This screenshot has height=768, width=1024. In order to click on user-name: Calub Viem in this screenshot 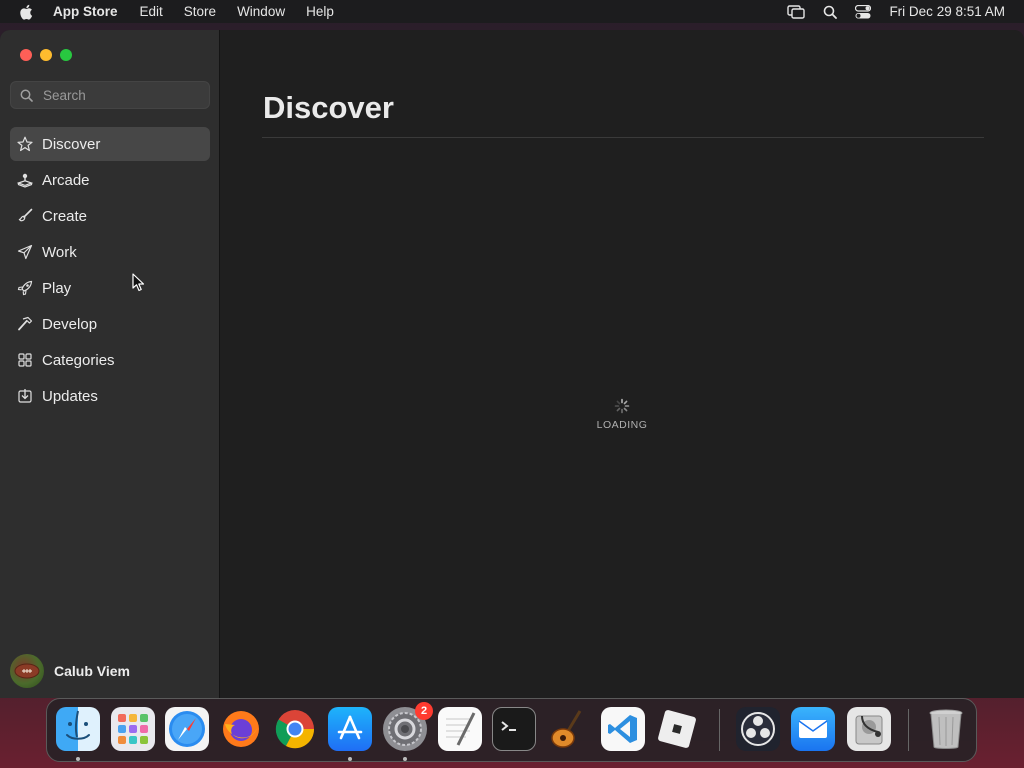, I will do `click(92, 671)`.